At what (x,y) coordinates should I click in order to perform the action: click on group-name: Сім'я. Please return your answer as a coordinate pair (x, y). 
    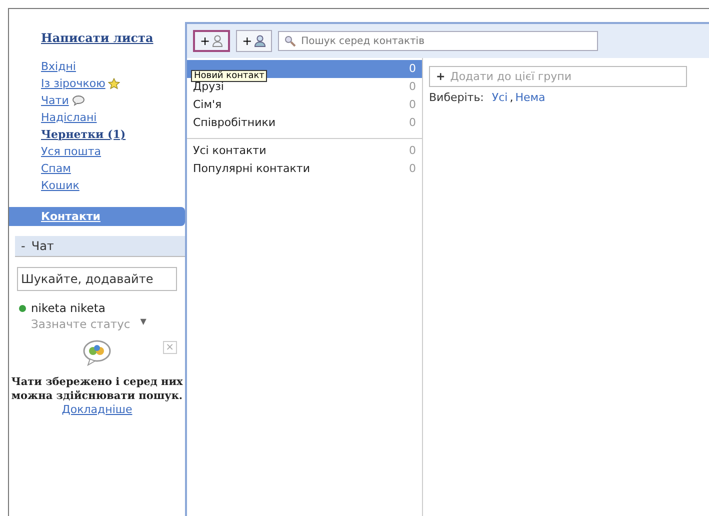
    Looking at the image, I should click on (207, 105).